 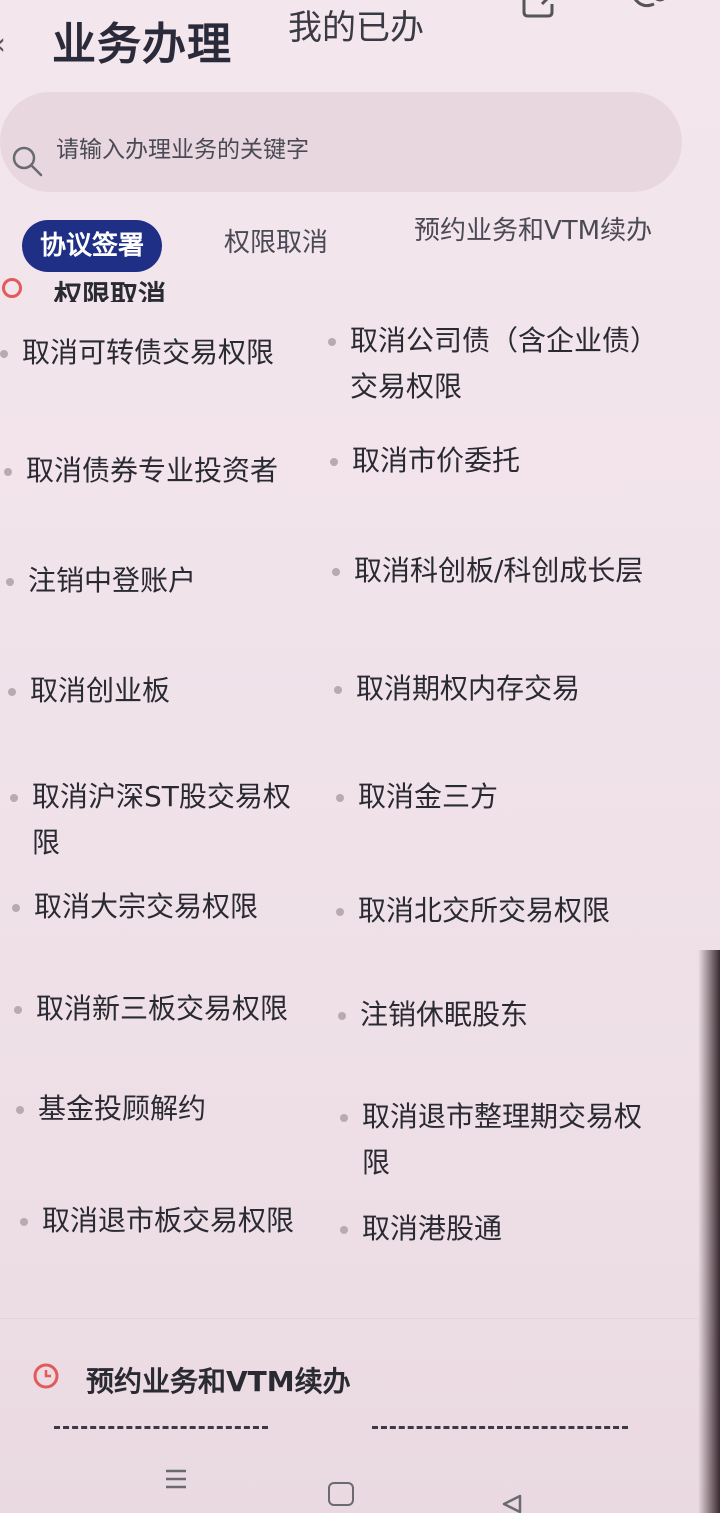 What do you see at coordinates (540, 10) in the screenshot?
I see `edit-icon` at bounding box center [540, 10].